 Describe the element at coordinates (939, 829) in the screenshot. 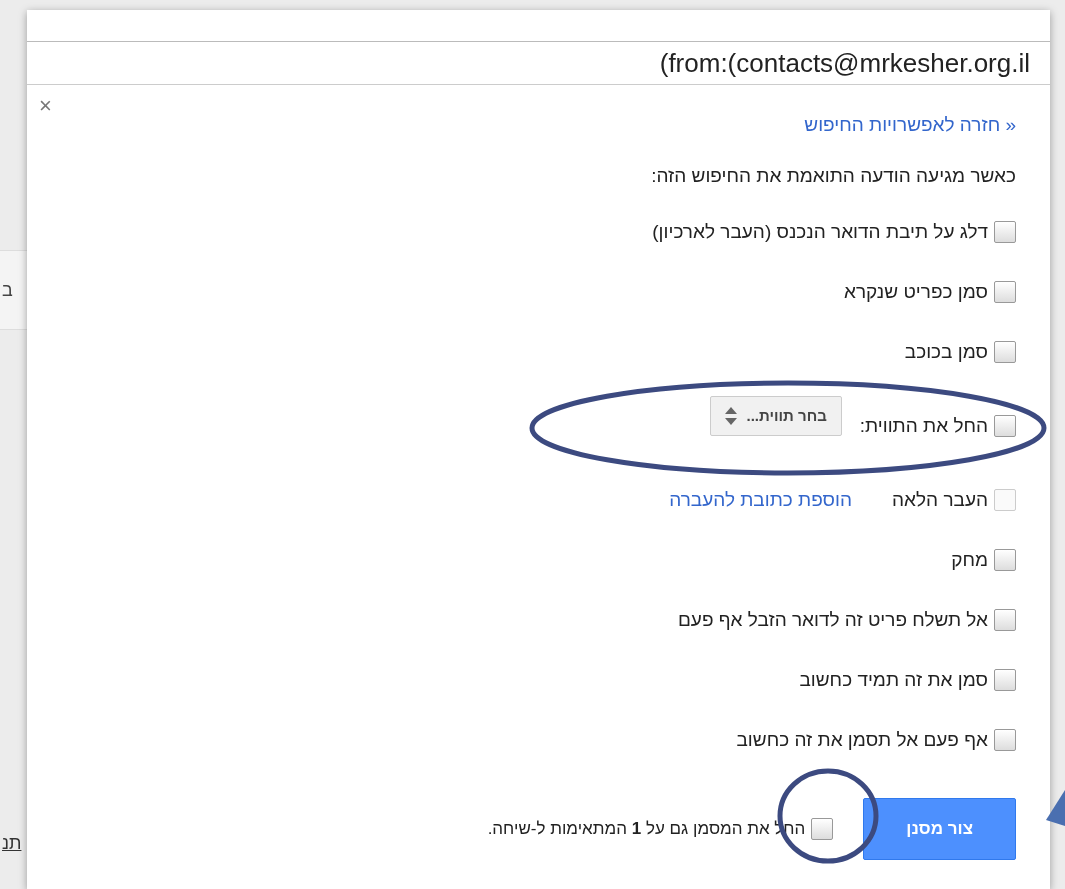

I see `create-filter-button: צור מסנן` at that location.